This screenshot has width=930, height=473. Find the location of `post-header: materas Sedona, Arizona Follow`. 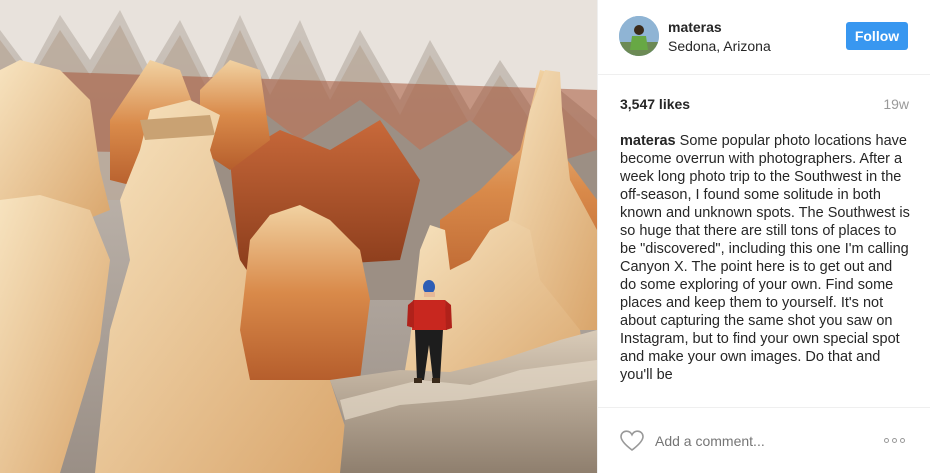

post-header: materas Sedona, Arizona Follow is located at coordinates (764, 37).